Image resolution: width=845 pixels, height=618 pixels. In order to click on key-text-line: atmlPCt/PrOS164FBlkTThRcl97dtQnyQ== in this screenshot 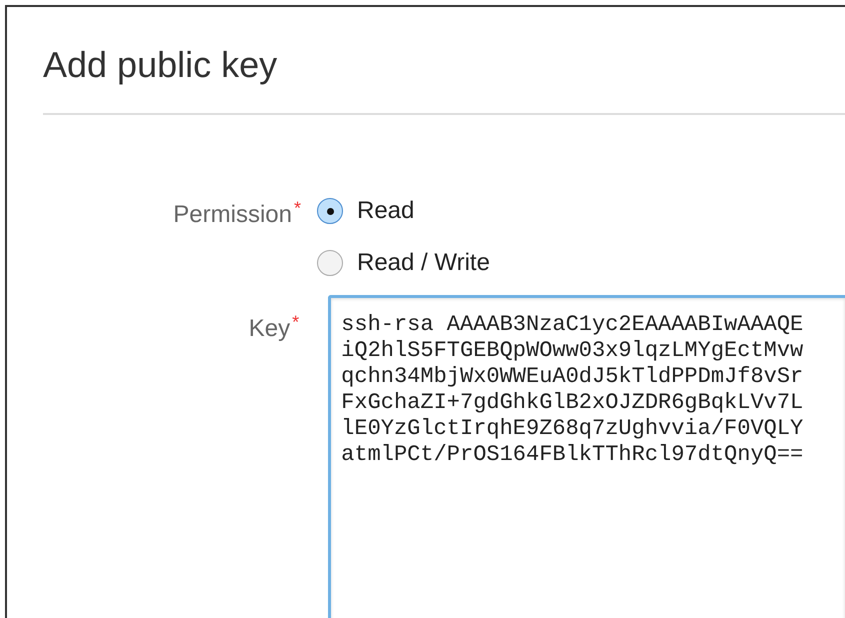, I will do `click(572, 455)`.